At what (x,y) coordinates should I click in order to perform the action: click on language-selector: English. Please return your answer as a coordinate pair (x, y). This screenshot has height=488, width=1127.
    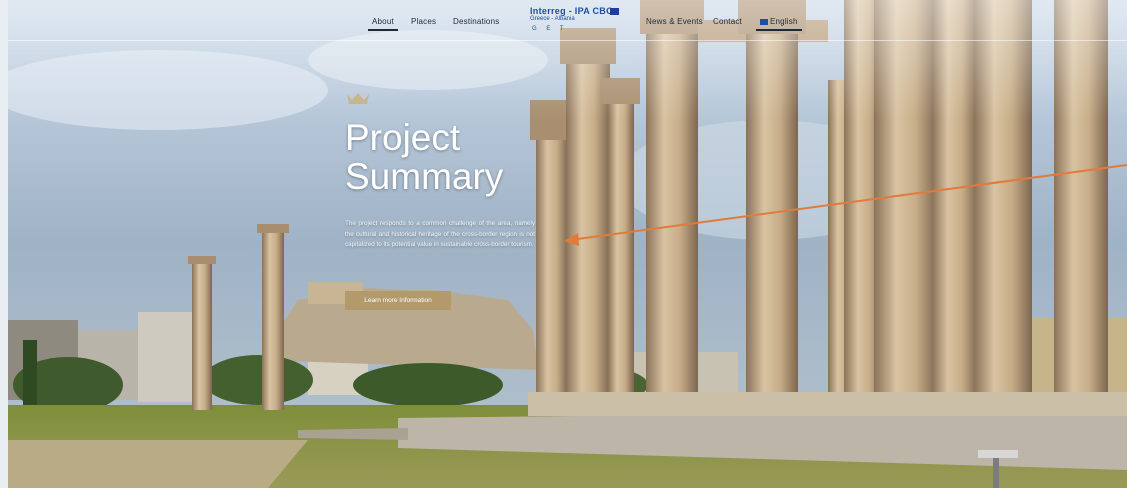
    Looking at the image, I should click on (779, 24).